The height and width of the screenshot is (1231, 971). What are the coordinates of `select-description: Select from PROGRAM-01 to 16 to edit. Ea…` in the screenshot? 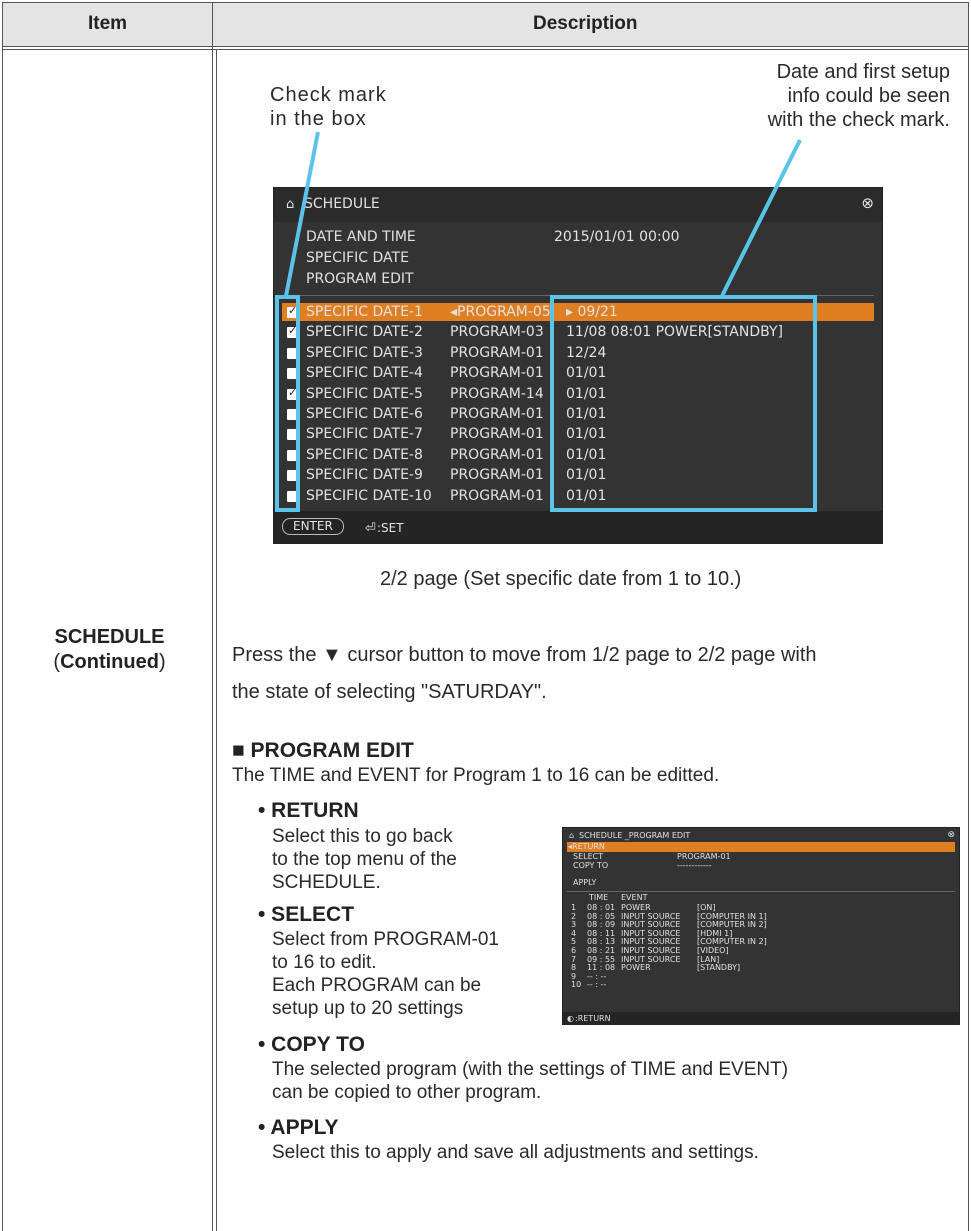 It's located at (385, 974).